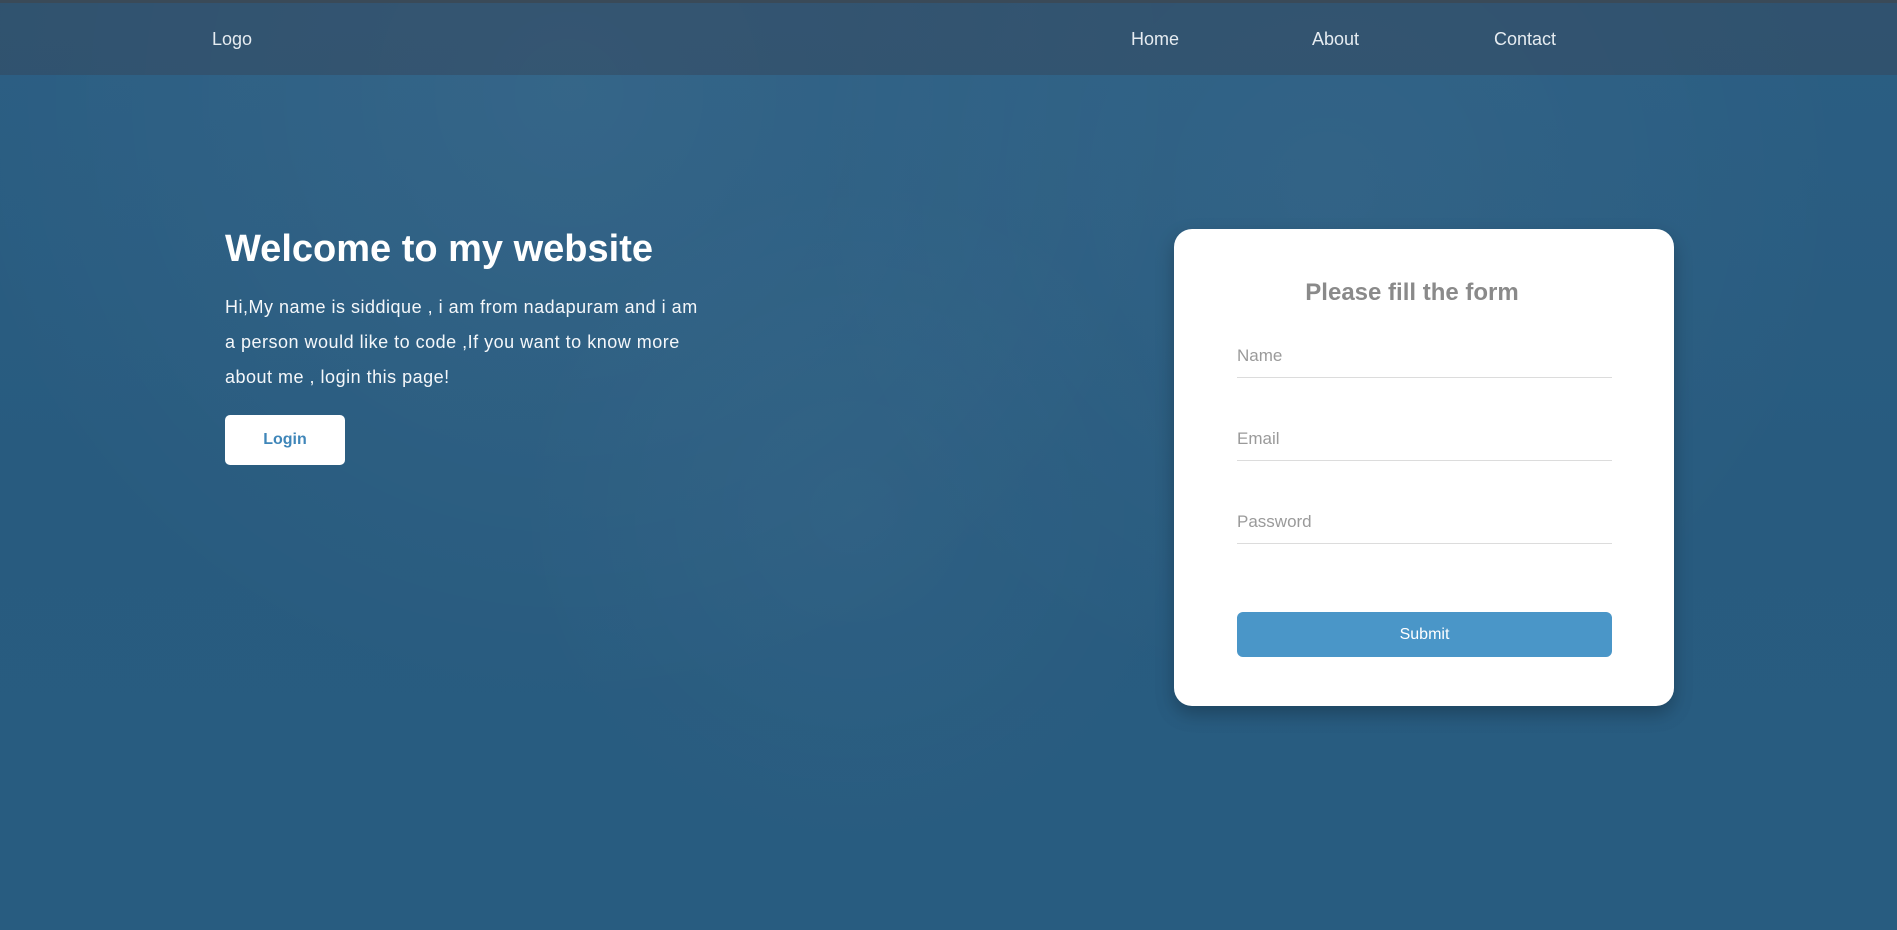  Describe the element at coordinates (1525, 39) in the screenshot. I see `nav-link-contact: Contact` at that location.